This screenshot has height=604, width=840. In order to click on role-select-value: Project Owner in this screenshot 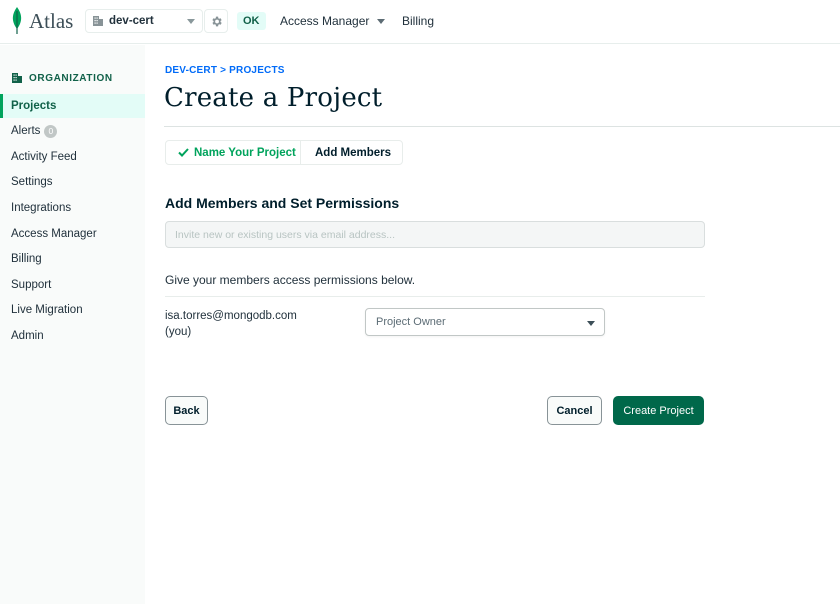, I will do `click(411, 322)`.